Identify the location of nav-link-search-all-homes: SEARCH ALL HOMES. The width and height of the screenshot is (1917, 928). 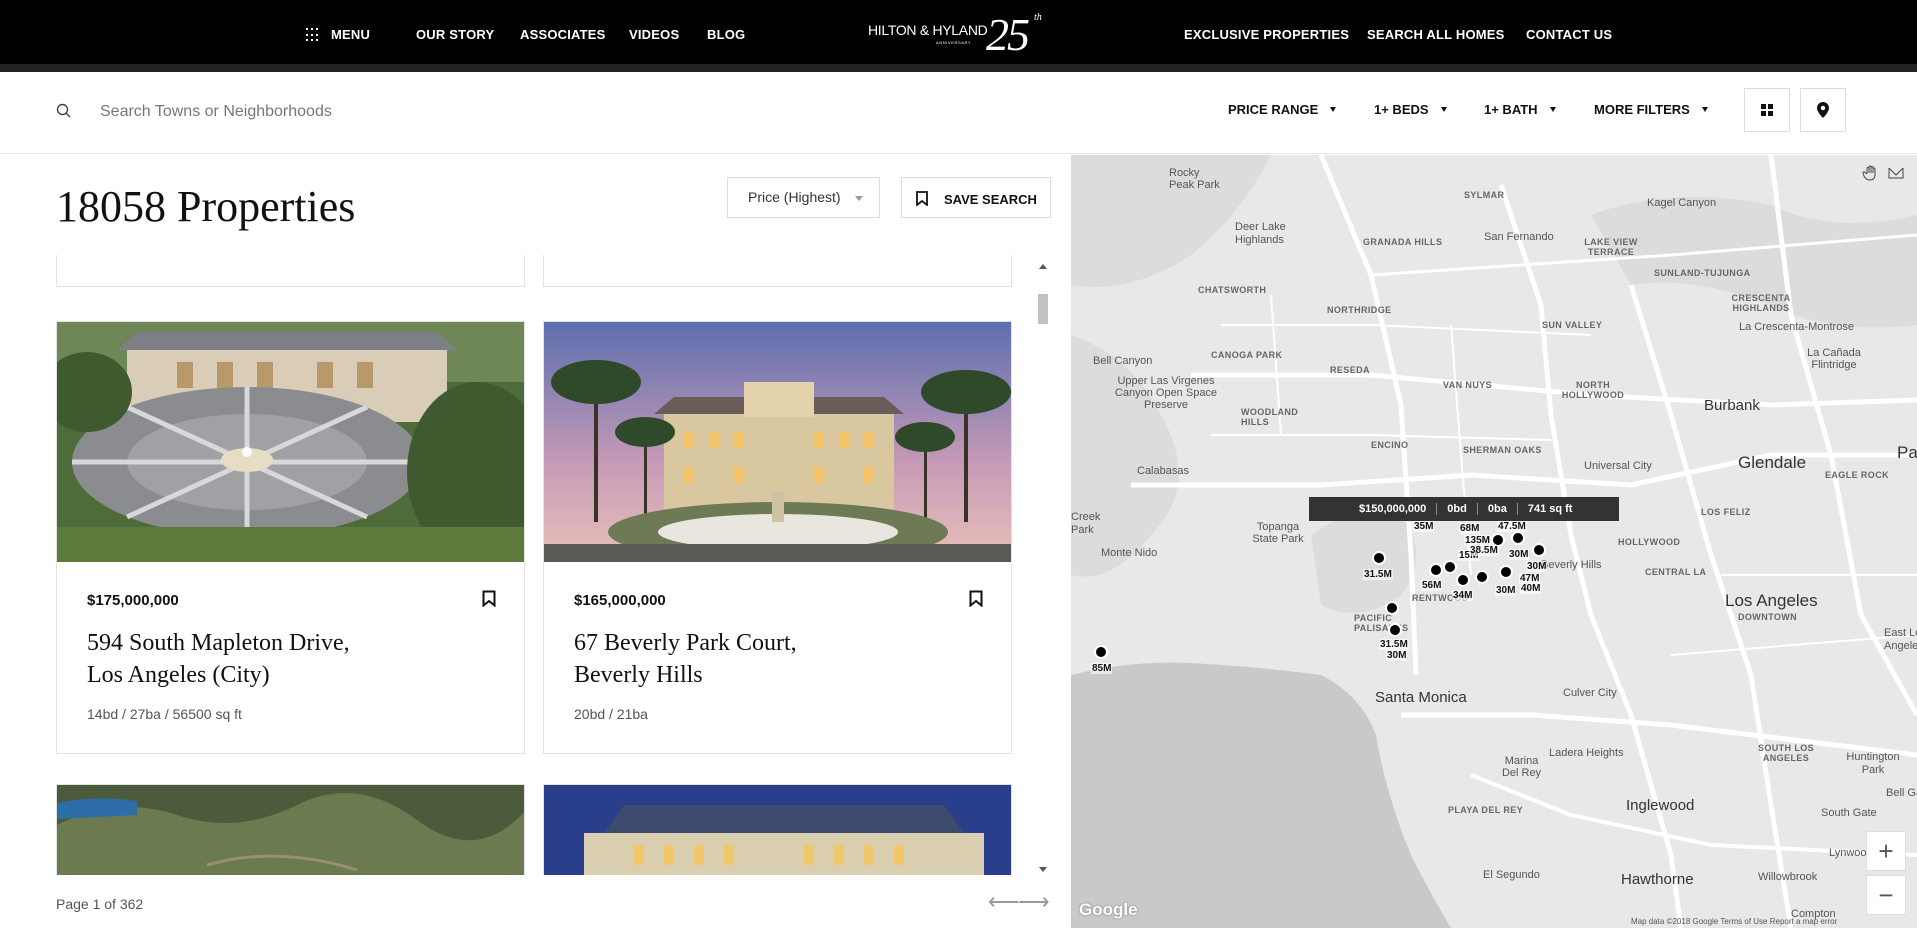
(1436, 34).